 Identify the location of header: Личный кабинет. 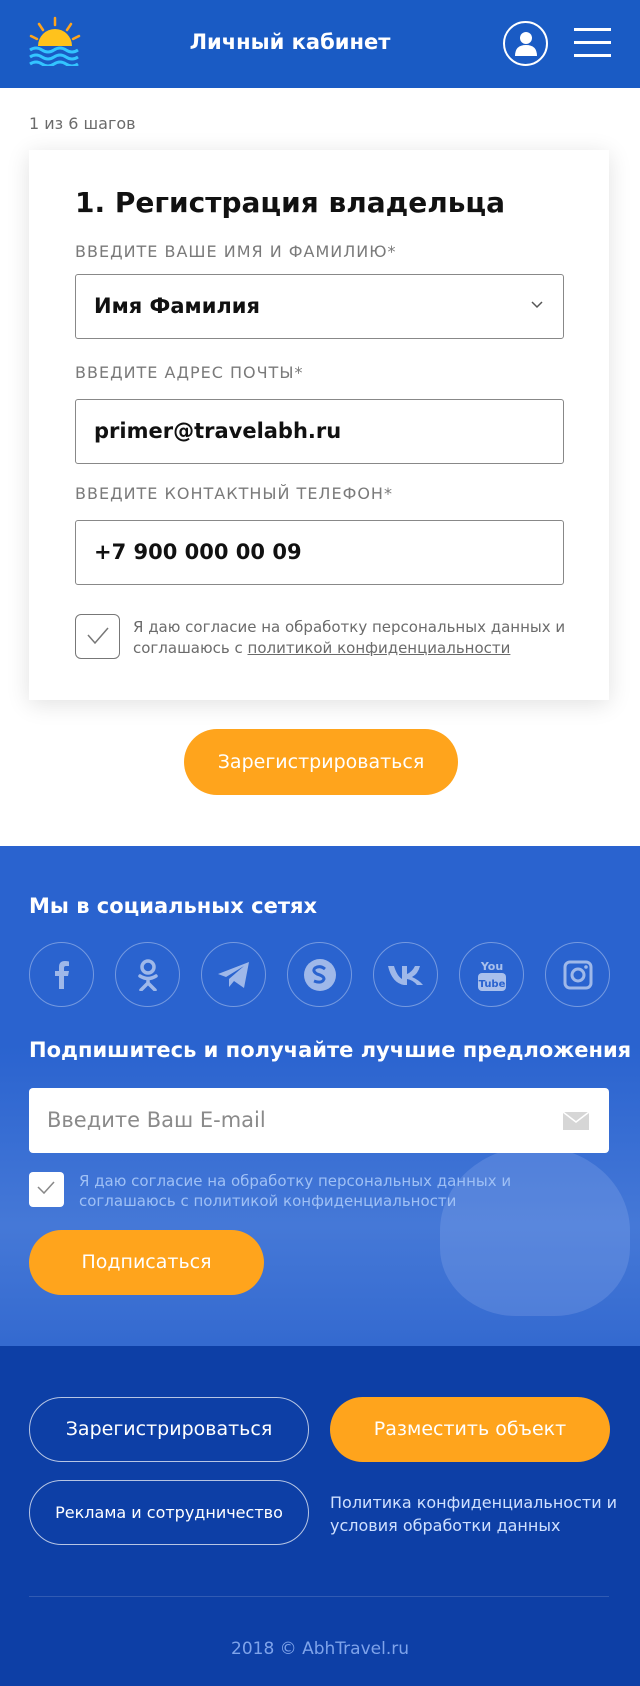
(320, 44).